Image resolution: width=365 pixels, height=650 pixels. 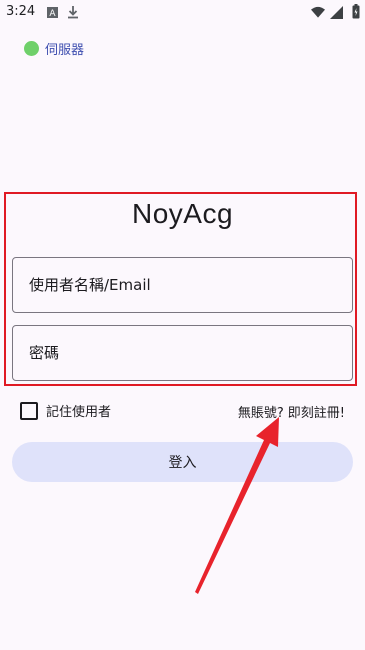 What do you see at coordinates (65, 50) in the screenshot?
I see `server-label: 伺服器` at bounding box center [65, 50].